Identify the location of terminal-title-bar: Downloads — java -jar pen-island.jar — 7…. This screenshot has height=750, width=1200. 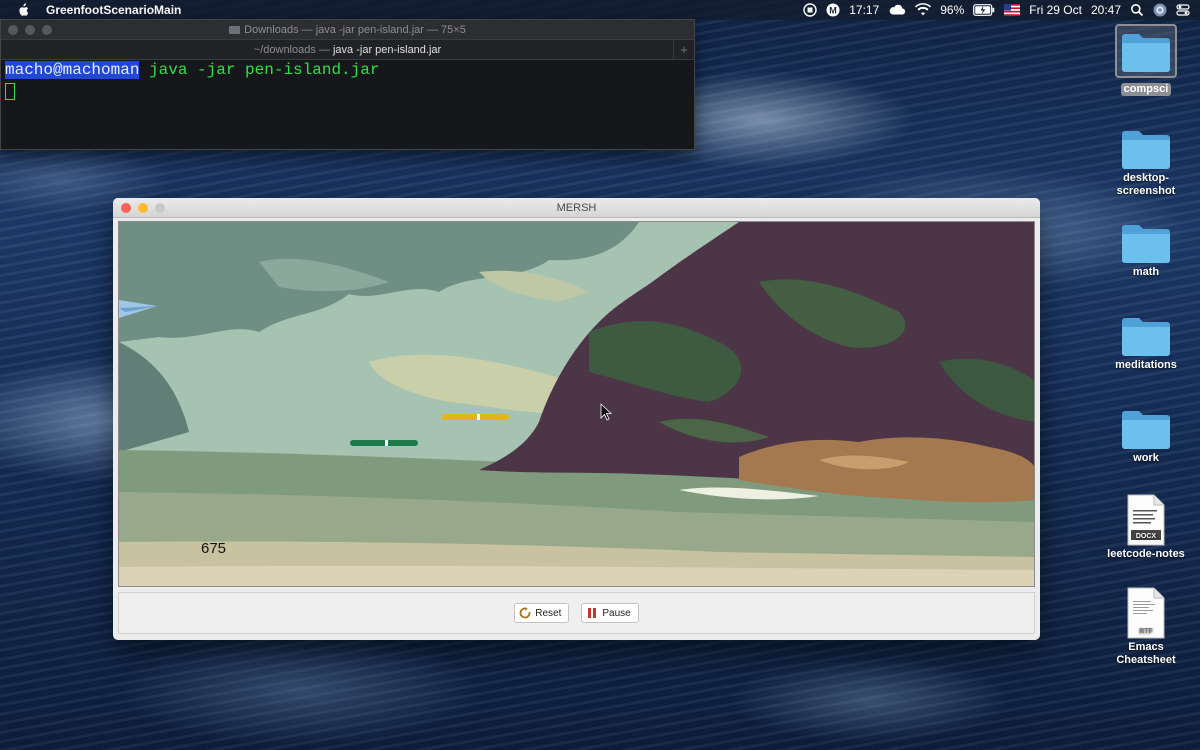
(347, 29).